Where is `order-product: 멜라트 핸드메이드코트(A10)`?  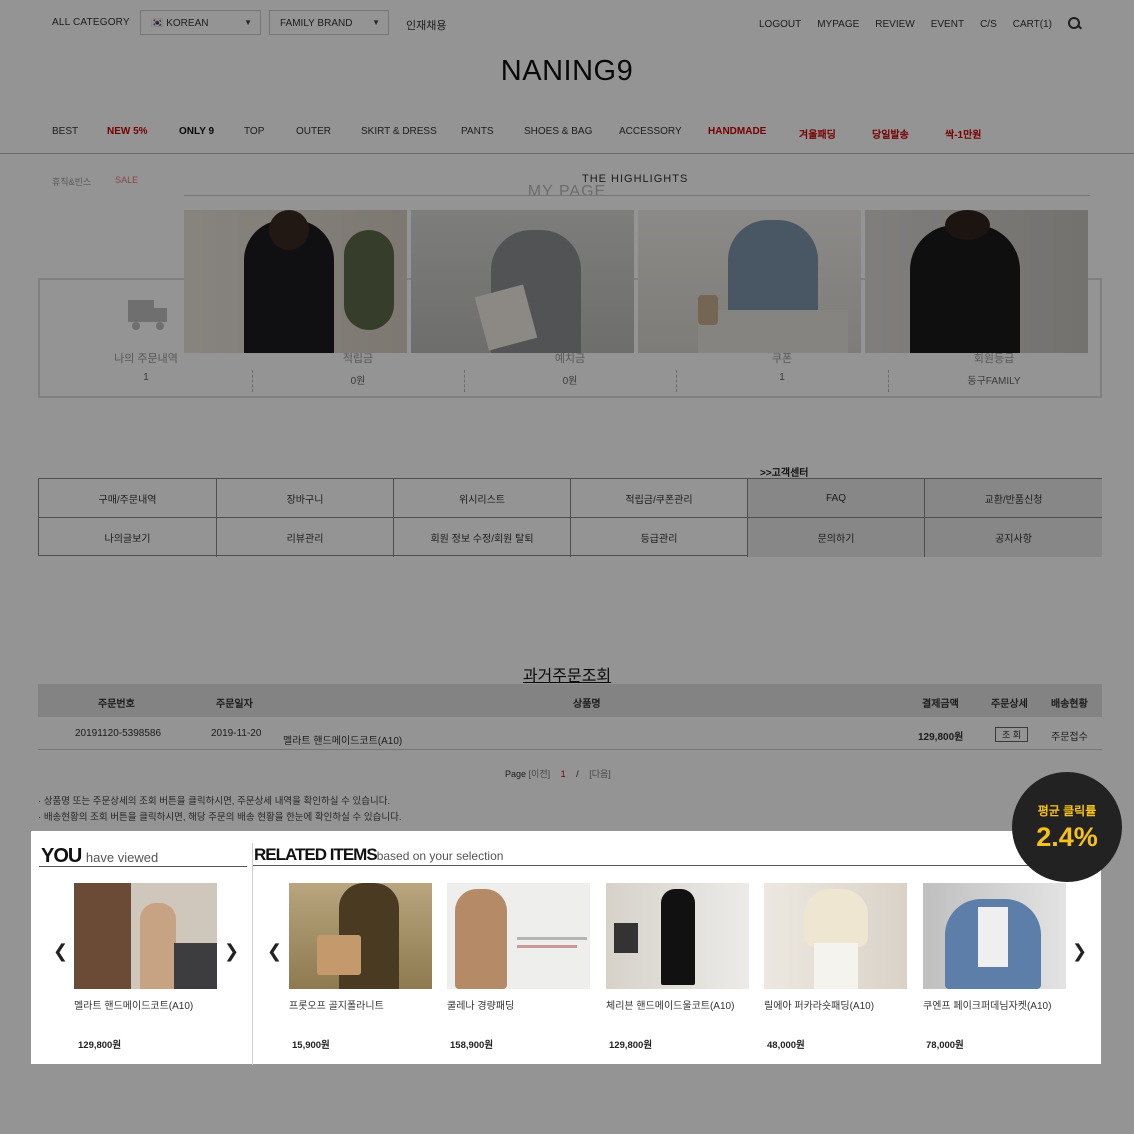
order-product: 멜라트 핸드메이드코트(A10) is located at coordinates (342, 739).